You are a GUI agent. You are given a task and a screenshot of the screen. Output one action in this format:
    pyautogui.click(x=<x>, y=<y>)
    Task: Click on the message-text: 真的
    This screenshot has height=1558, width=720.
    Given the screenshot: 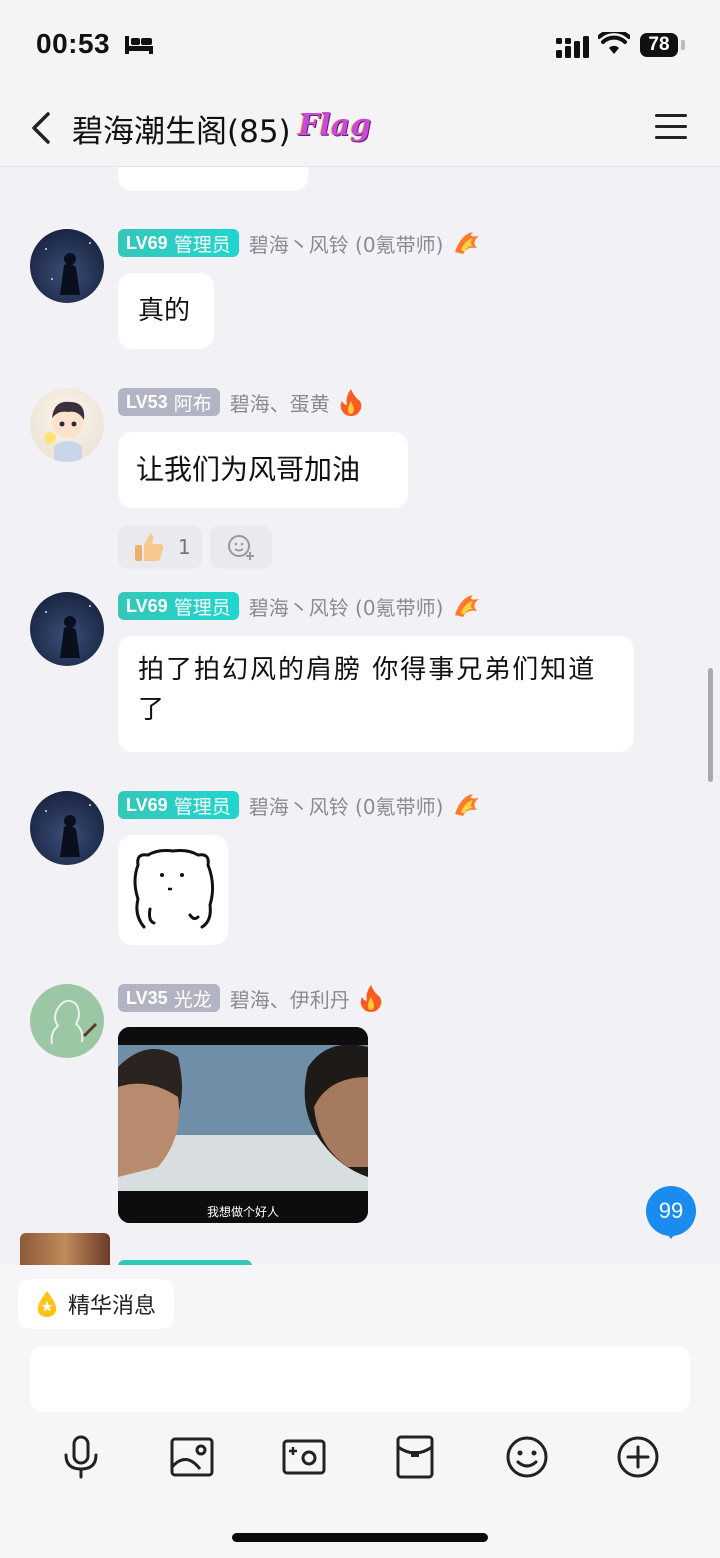 What is the action you would take?
    pyautogui.click(x=164, y=311)
    